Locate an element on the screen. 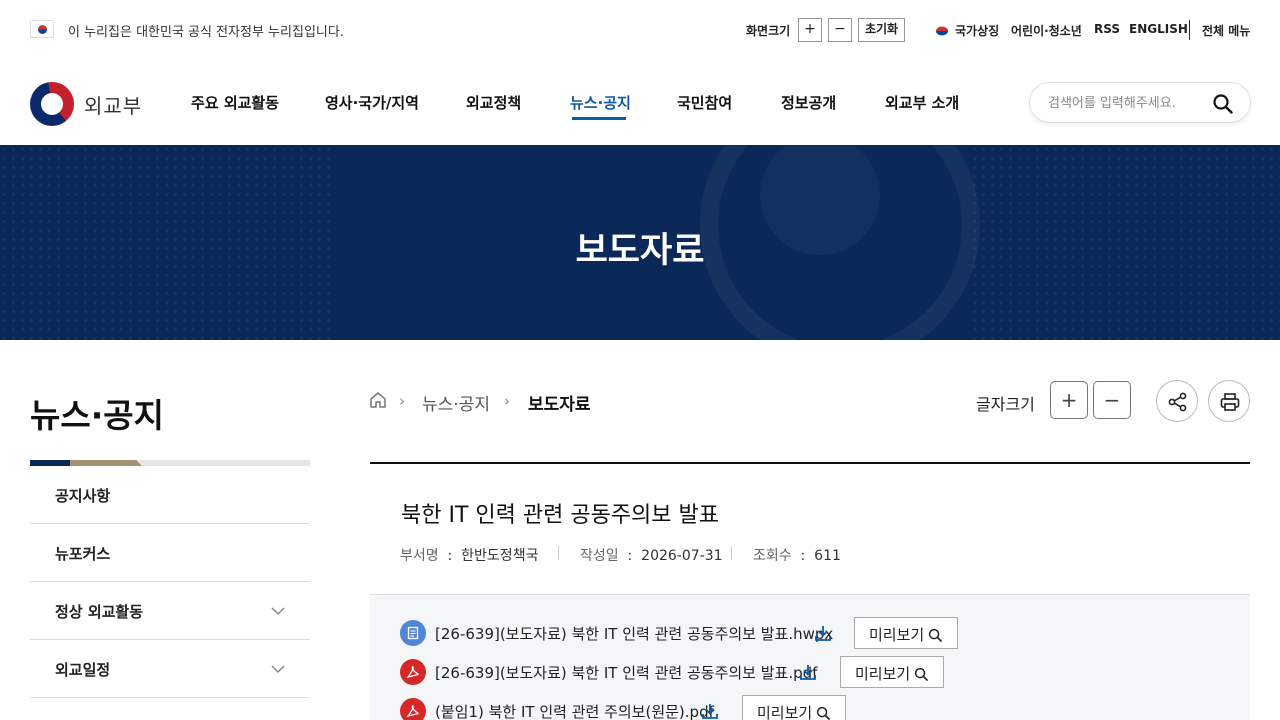 This screenshot has height=720, width=1280. meta-dept-value: 한반도정책국 is located at coordinates (500, 556).